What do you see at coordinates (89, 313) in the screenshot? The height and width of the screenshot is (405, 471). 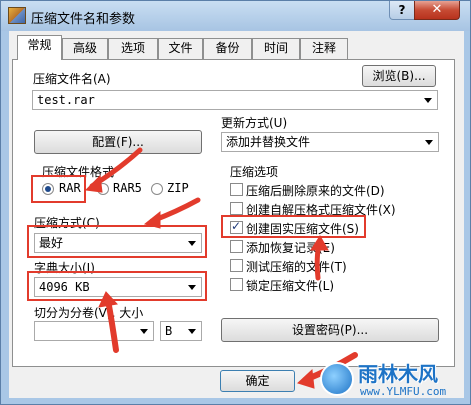 I see `split-volumes-label: 切分为分卷(V), 大小` at bounding box center [89, 313].